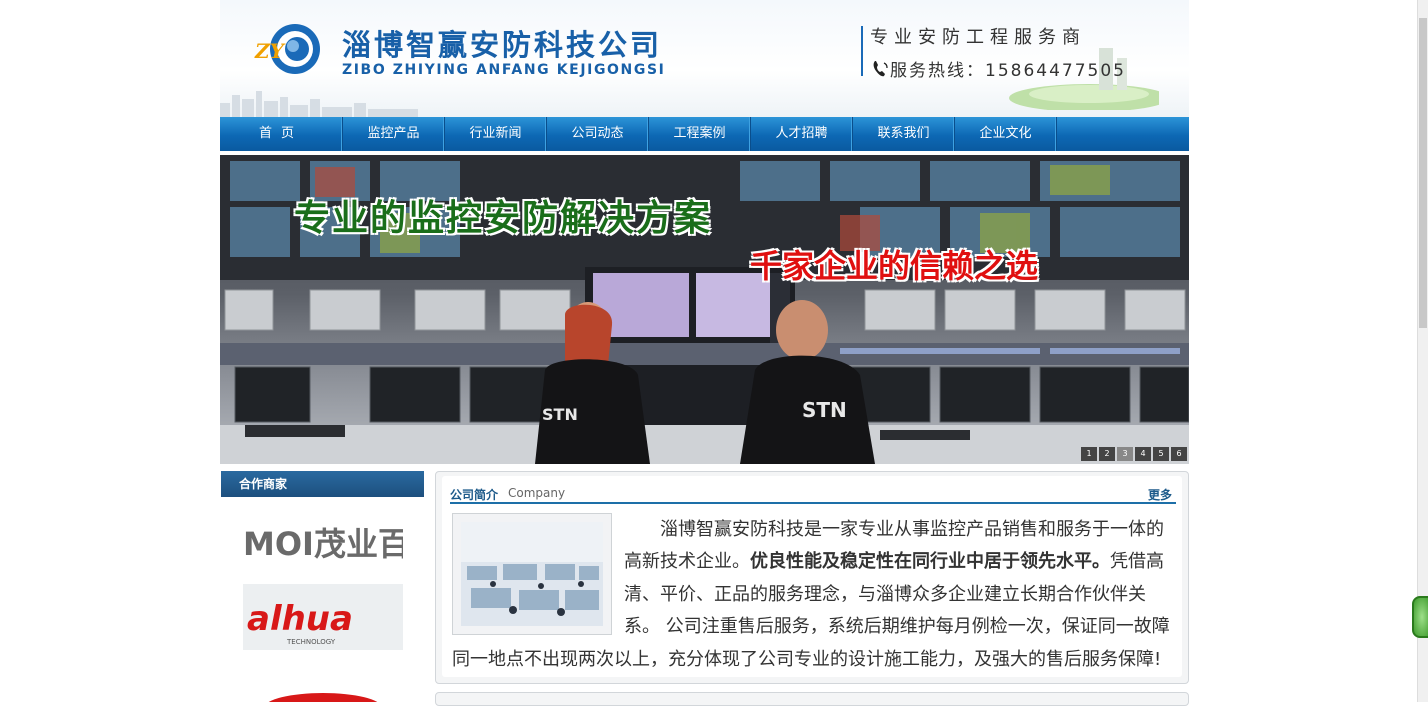  What do you see at coordinates (1089, 454) in the screenshot?
I see `slide-dot: 1` at bounding box center [1089, 454].